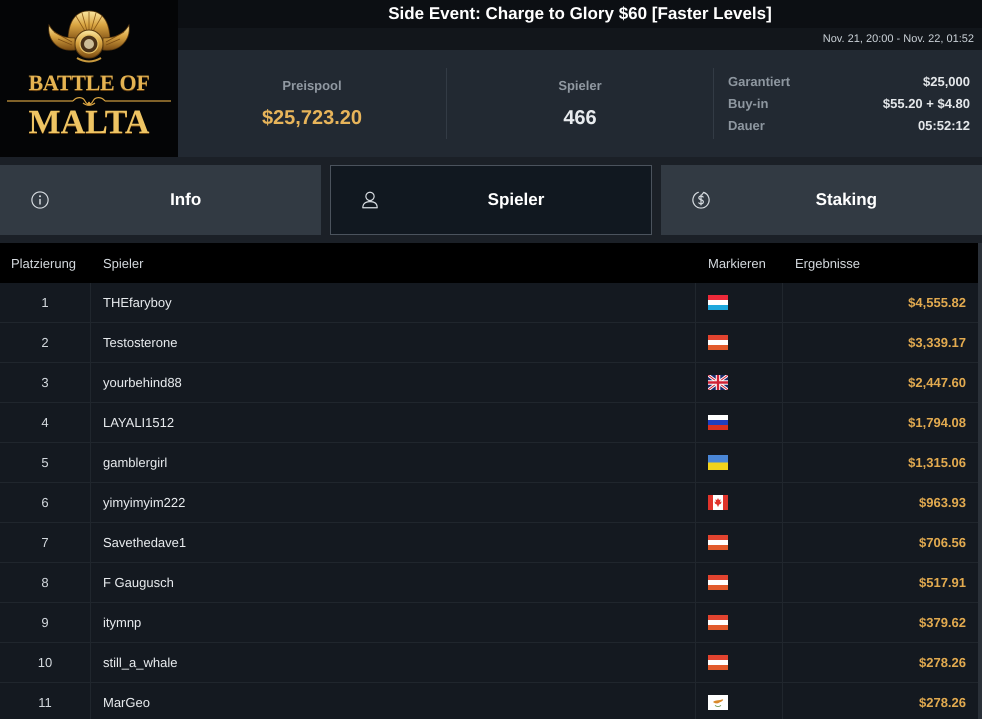 Image resolution: width=982 pixels, height=719 pixels. What do you see at coordinates (45, 663) in the screenshot?
I see `table-cell-text: 10` at bounding box center [45, 663].